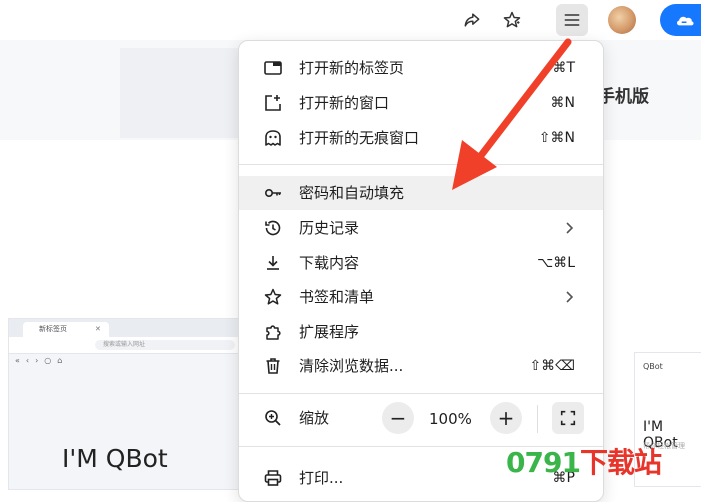 This screenshot has height=502, width=701. Describe the element at coordinates (421, 68) in the screenshot. I see `menu-item-new-tab: 打开新的标签页 ⌘T` at that location.